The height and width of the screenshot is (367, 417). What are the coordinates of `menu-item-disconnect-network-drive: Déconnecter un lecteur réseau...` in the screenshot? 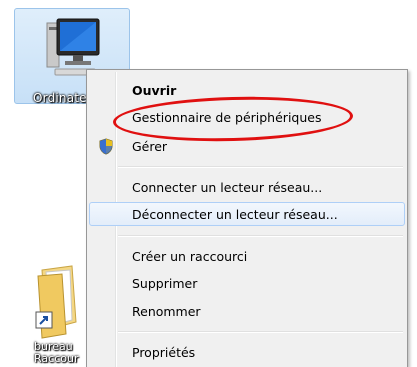 It's located at (247, 214).